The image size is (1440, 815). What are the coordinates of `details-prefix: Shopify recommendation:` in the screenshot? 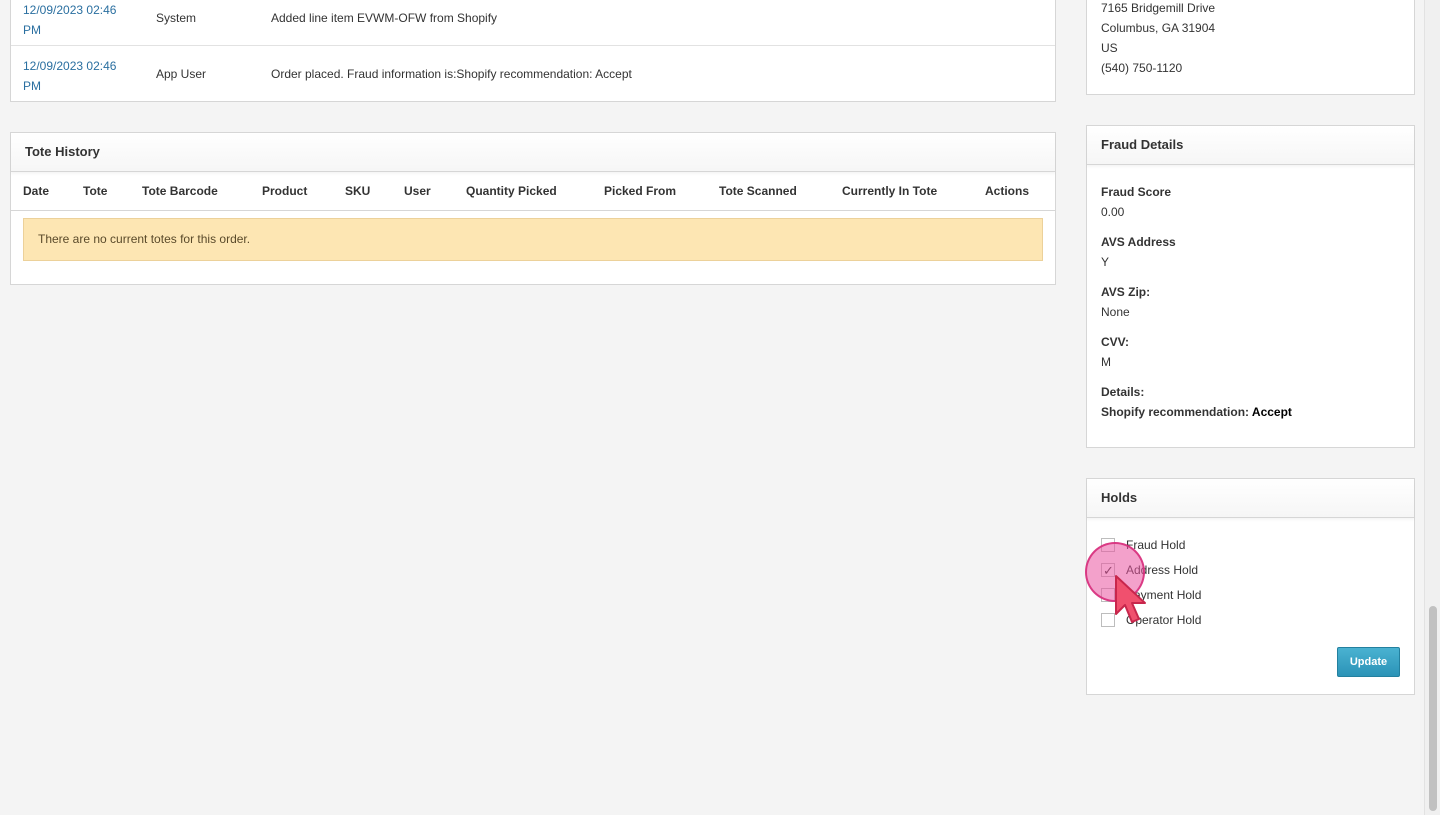 It's located at (1175, 412).